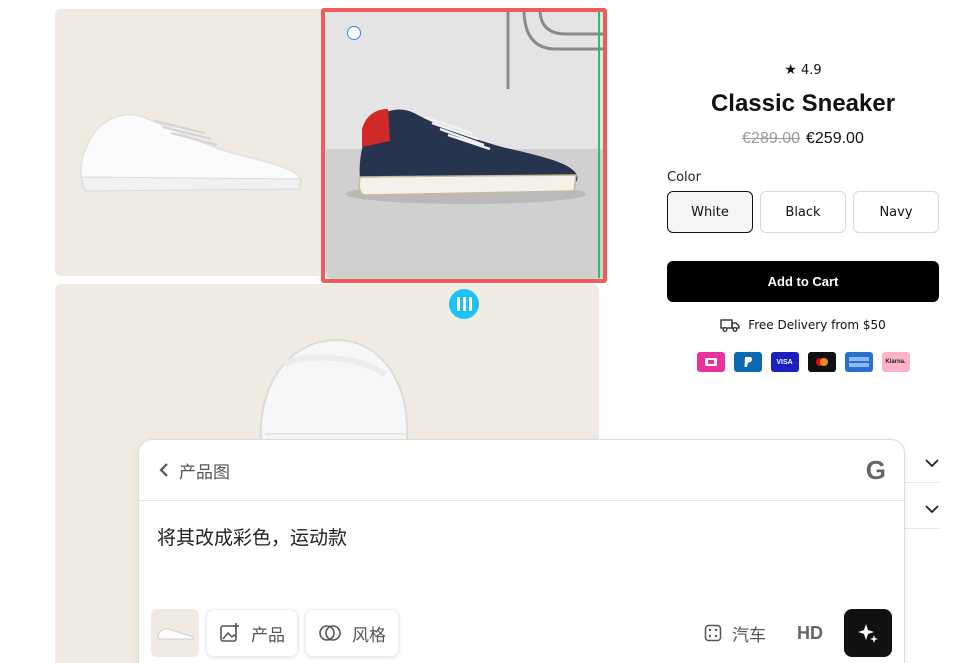 Image resolution: width=957 pixels, height=663 pixels. What do you see at coordinates (858, 362) in the screenshot?
I see `amex-icon` at bounding box center [858, 362].